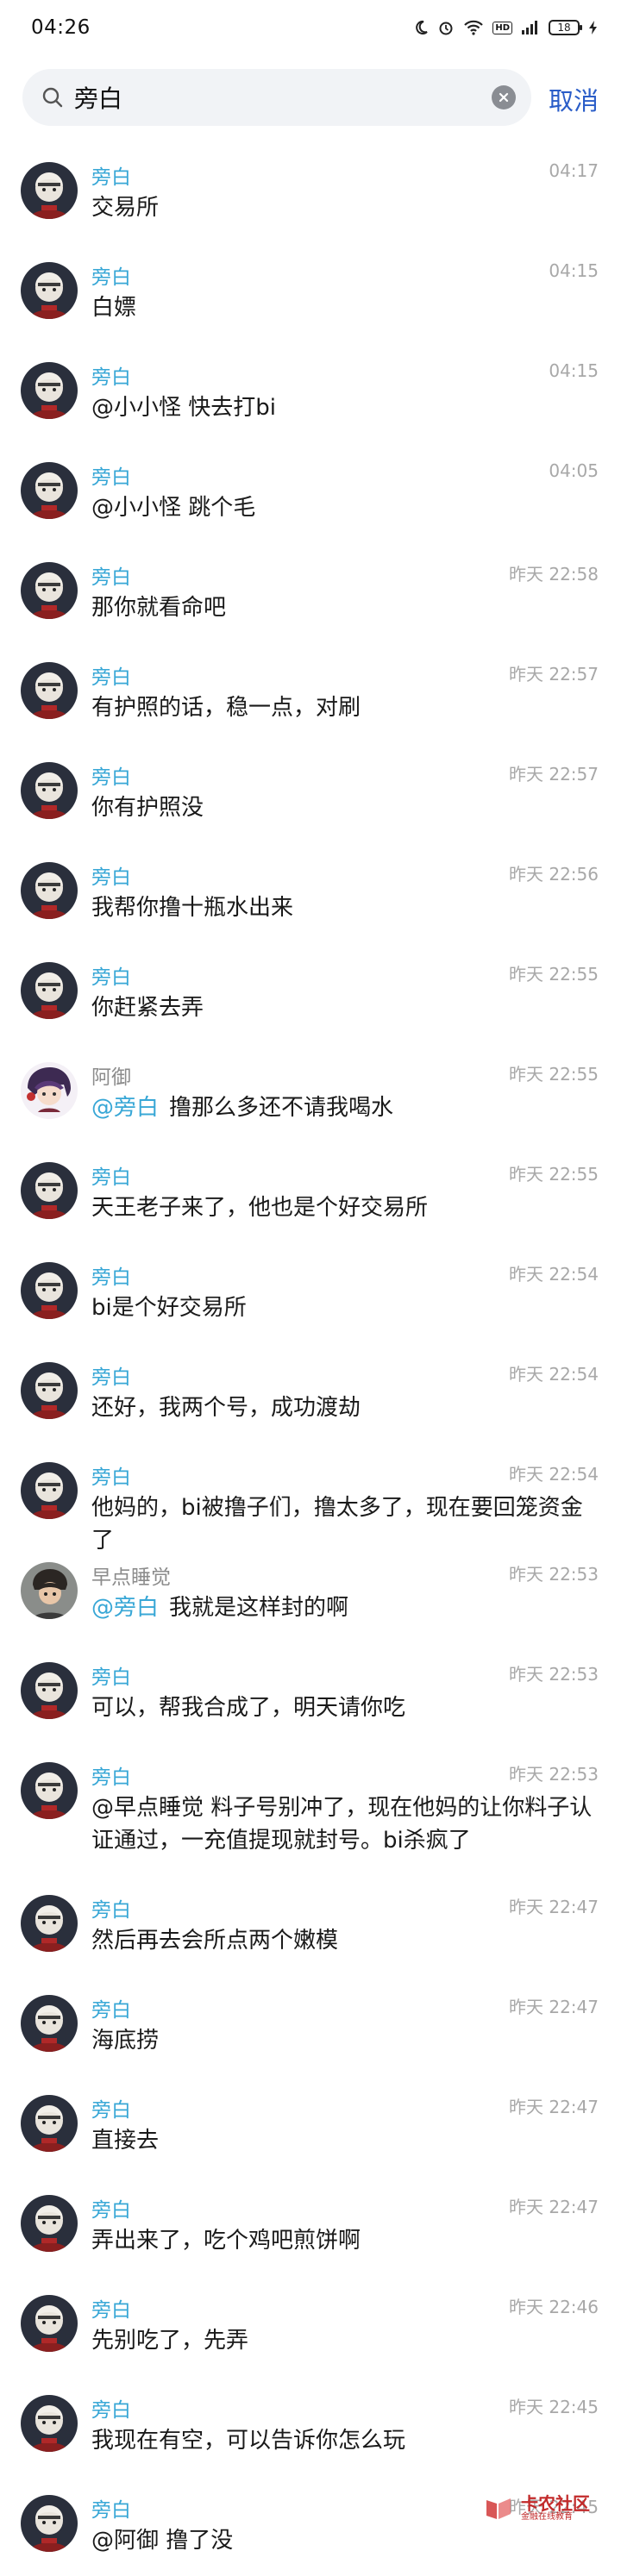 The width and height of the screenshot is (621, 2576). What do you see at coordinates (52, 97) in the screenshot?
I see `search-icon` at bounding box center [52, 97].